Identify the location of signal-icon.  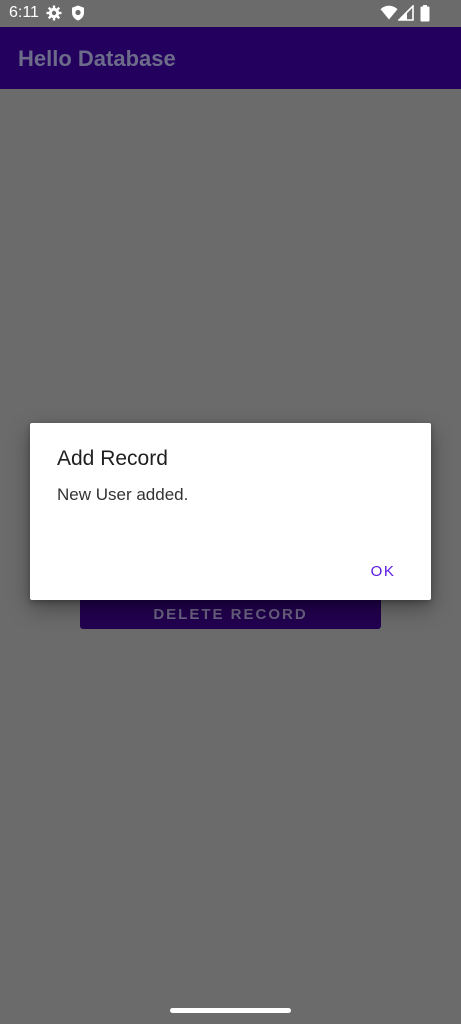
(405, 15).